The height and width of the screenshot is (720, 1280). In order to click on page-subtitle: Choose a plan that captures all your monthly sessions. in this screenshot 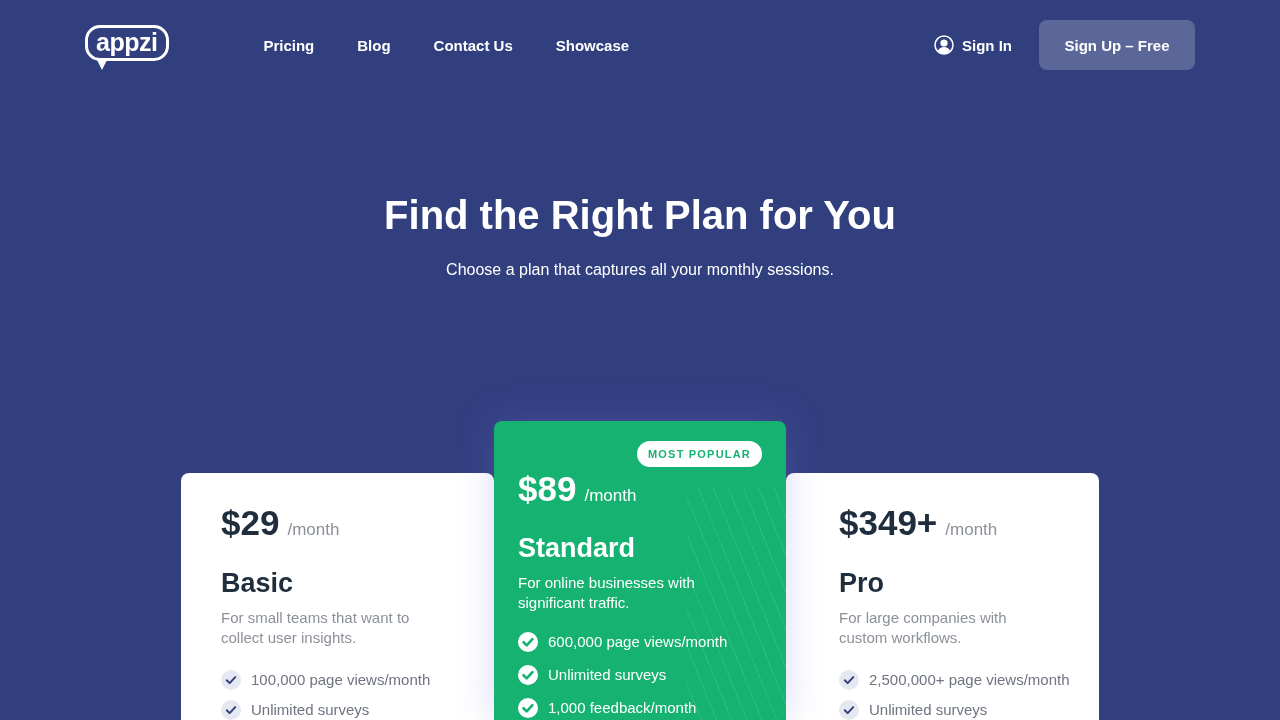, I will do `click(640, 270)`.